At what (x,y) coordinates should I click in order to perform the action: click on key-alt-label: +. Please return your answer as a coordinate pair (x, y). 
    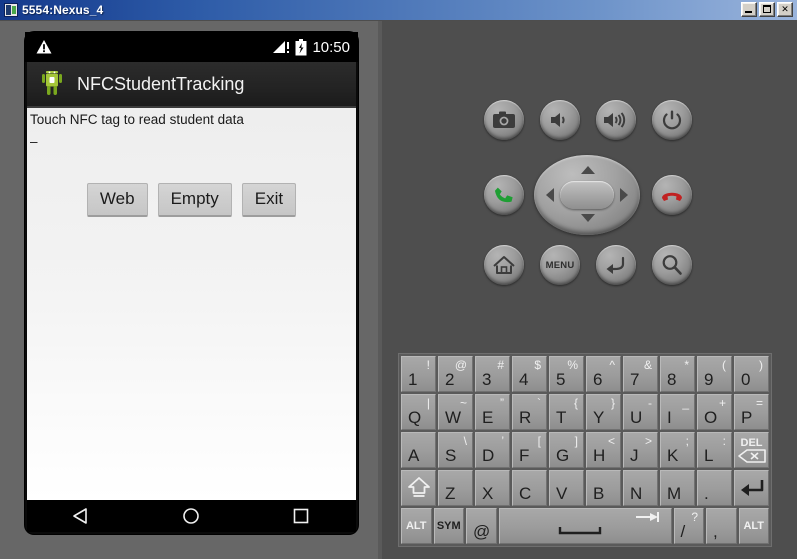
    Looking at the image, I should click on (722, 403).